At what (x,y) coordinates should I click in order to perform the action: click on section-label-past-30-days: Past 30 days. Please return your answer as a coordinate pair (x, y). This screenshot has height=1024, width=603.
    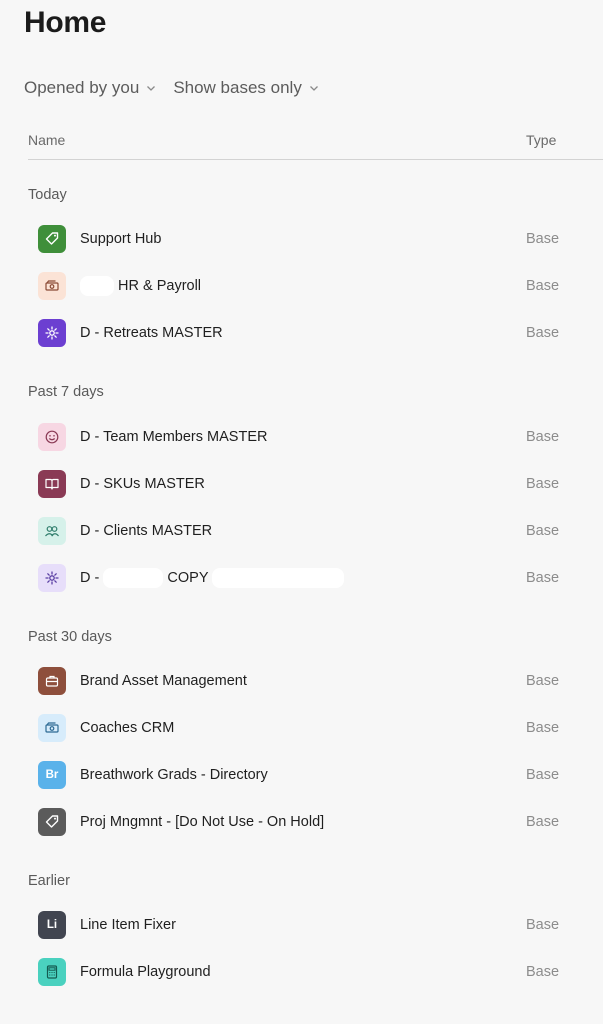
    Looking at the image, I should click on (70, 637).